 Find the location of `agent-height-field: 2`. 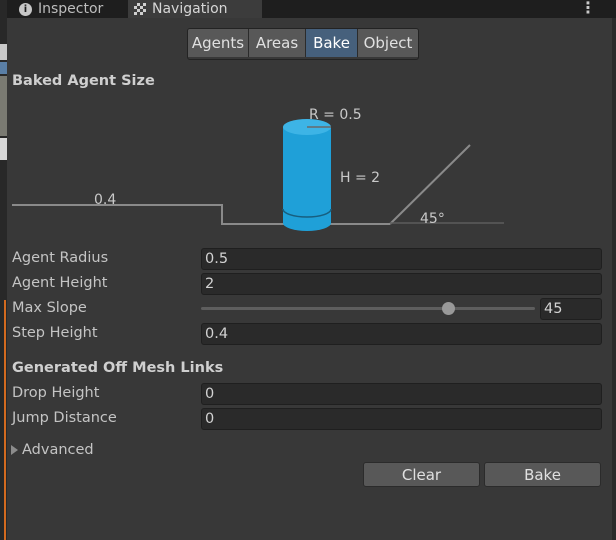

agent-height-field: 2 is located at coordinates (401, 284).